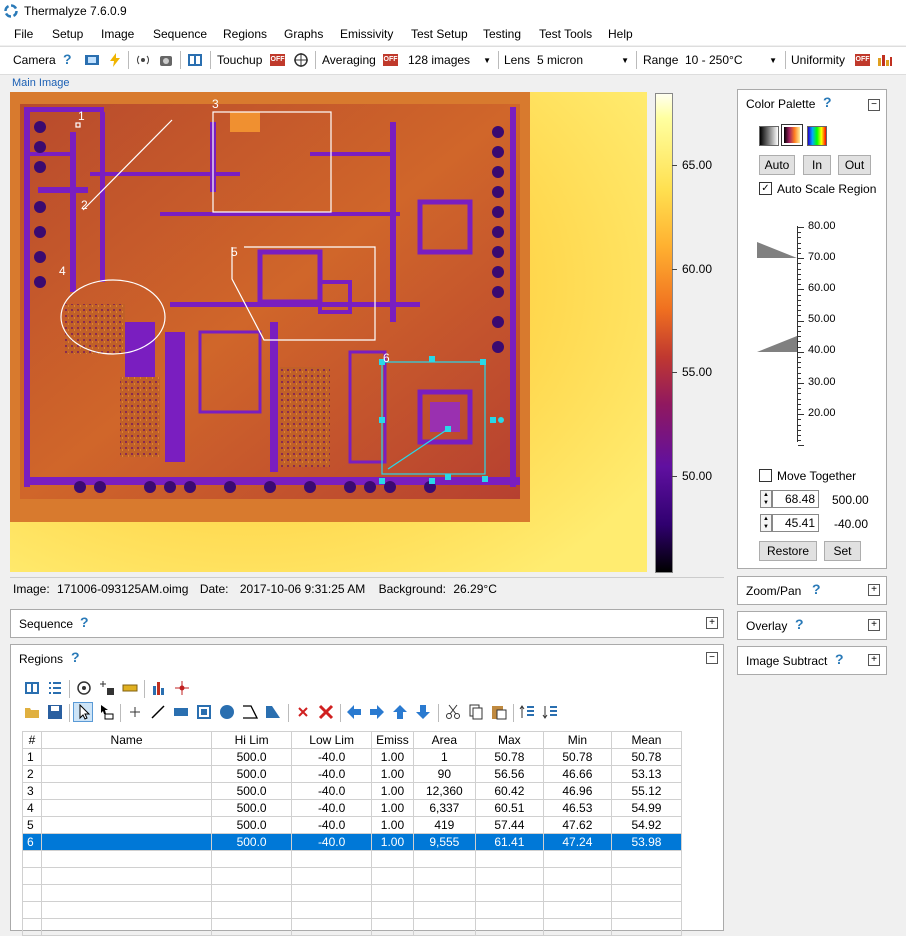 The width and height of the screenshot is (906, 936). Describe the element at coordinates (23, 34) in the screenshot. I see `menu-file: File` at that location.